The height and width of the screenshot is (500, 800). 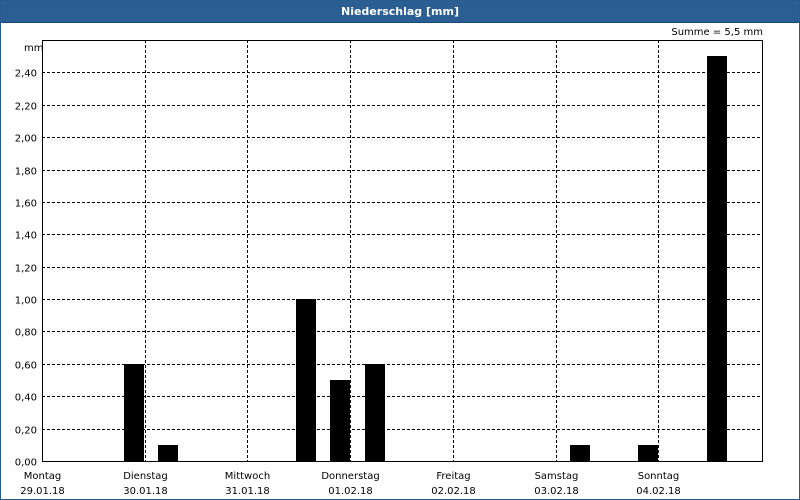 I want to click on x-tick-date: 29.01.18, so click(x=42, y=491).